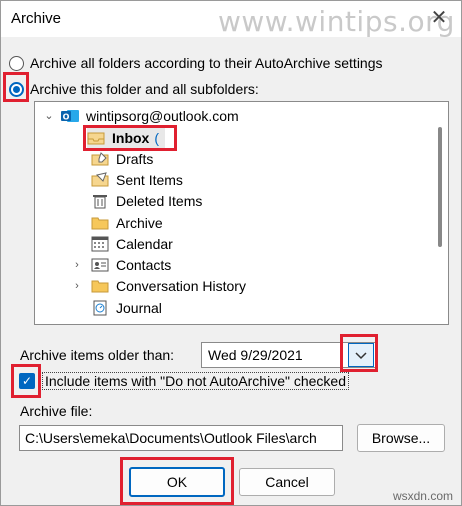 The width and height of the screenshot is (462, 506). I want to click on sent-items-icon, so click(100, 179).